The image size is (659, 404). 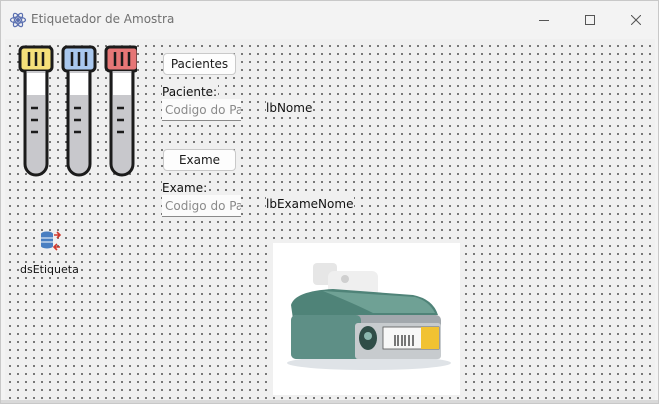 What do you see at coordinates (310, 204) in the screenshot?
I see `exam-name-label: lbExameNome` at bounding box center [310, 204].